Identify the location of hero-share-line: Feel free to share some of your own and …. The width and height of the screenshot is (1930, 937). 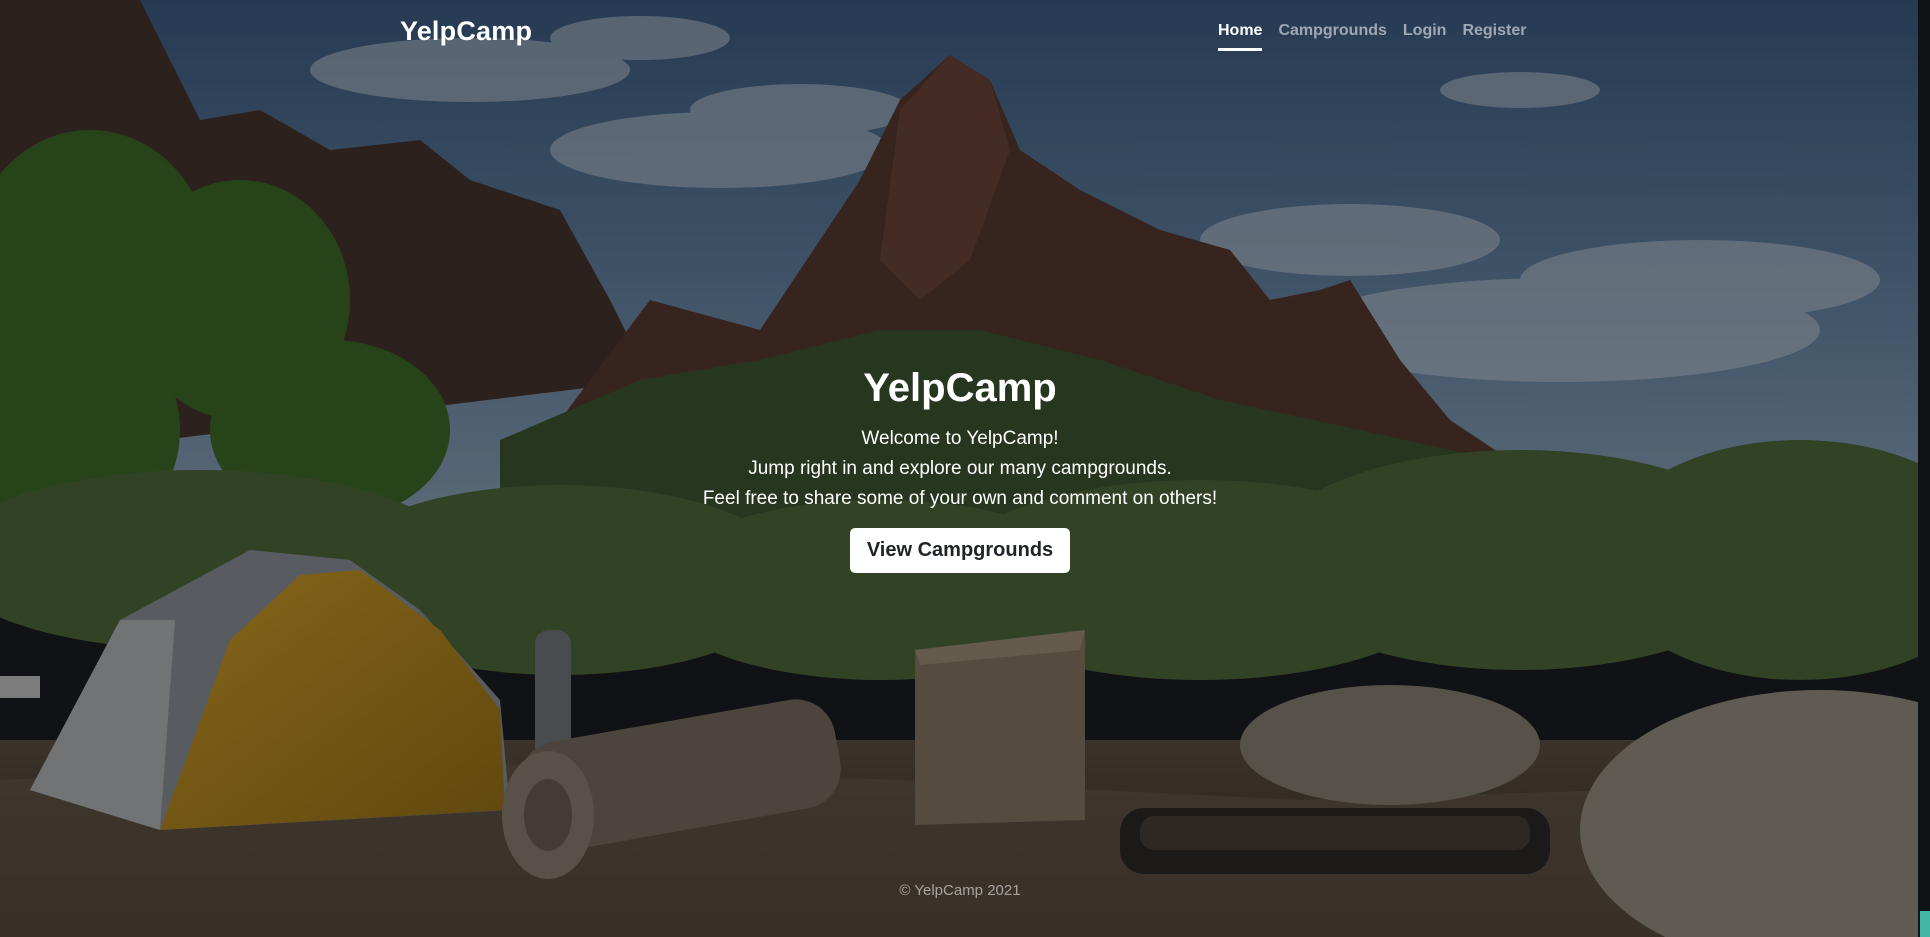
(960, 498).